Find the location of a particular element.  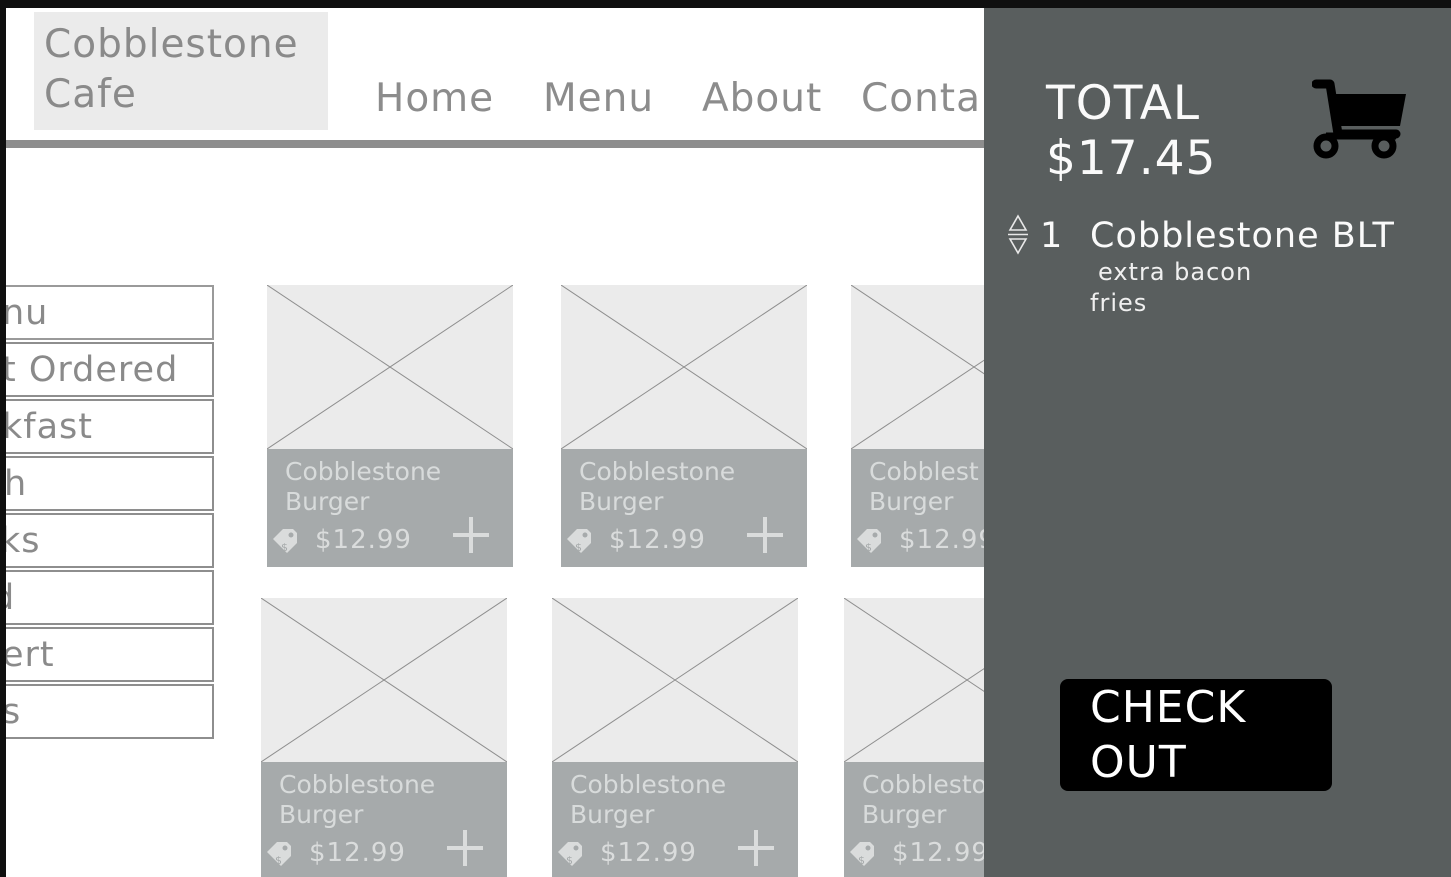

sidebar-item-sides: s is located at coordinates (110, 711).